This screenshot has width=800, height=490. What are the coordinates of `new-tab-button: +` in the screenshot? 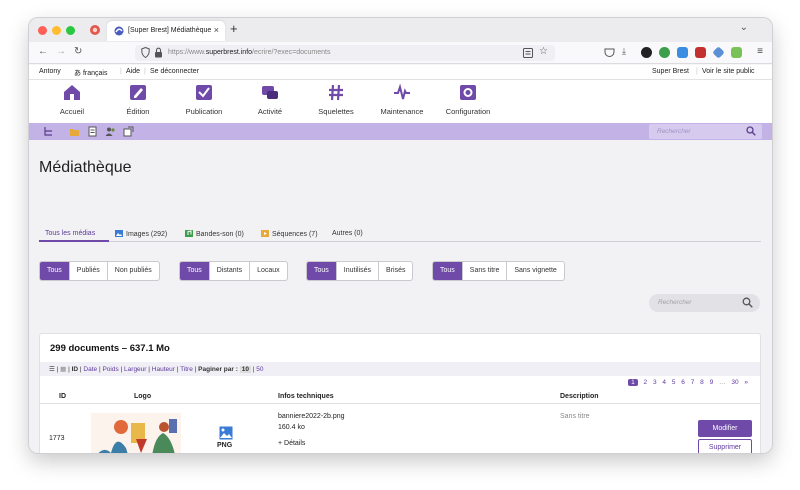 It's located at (234, 28).